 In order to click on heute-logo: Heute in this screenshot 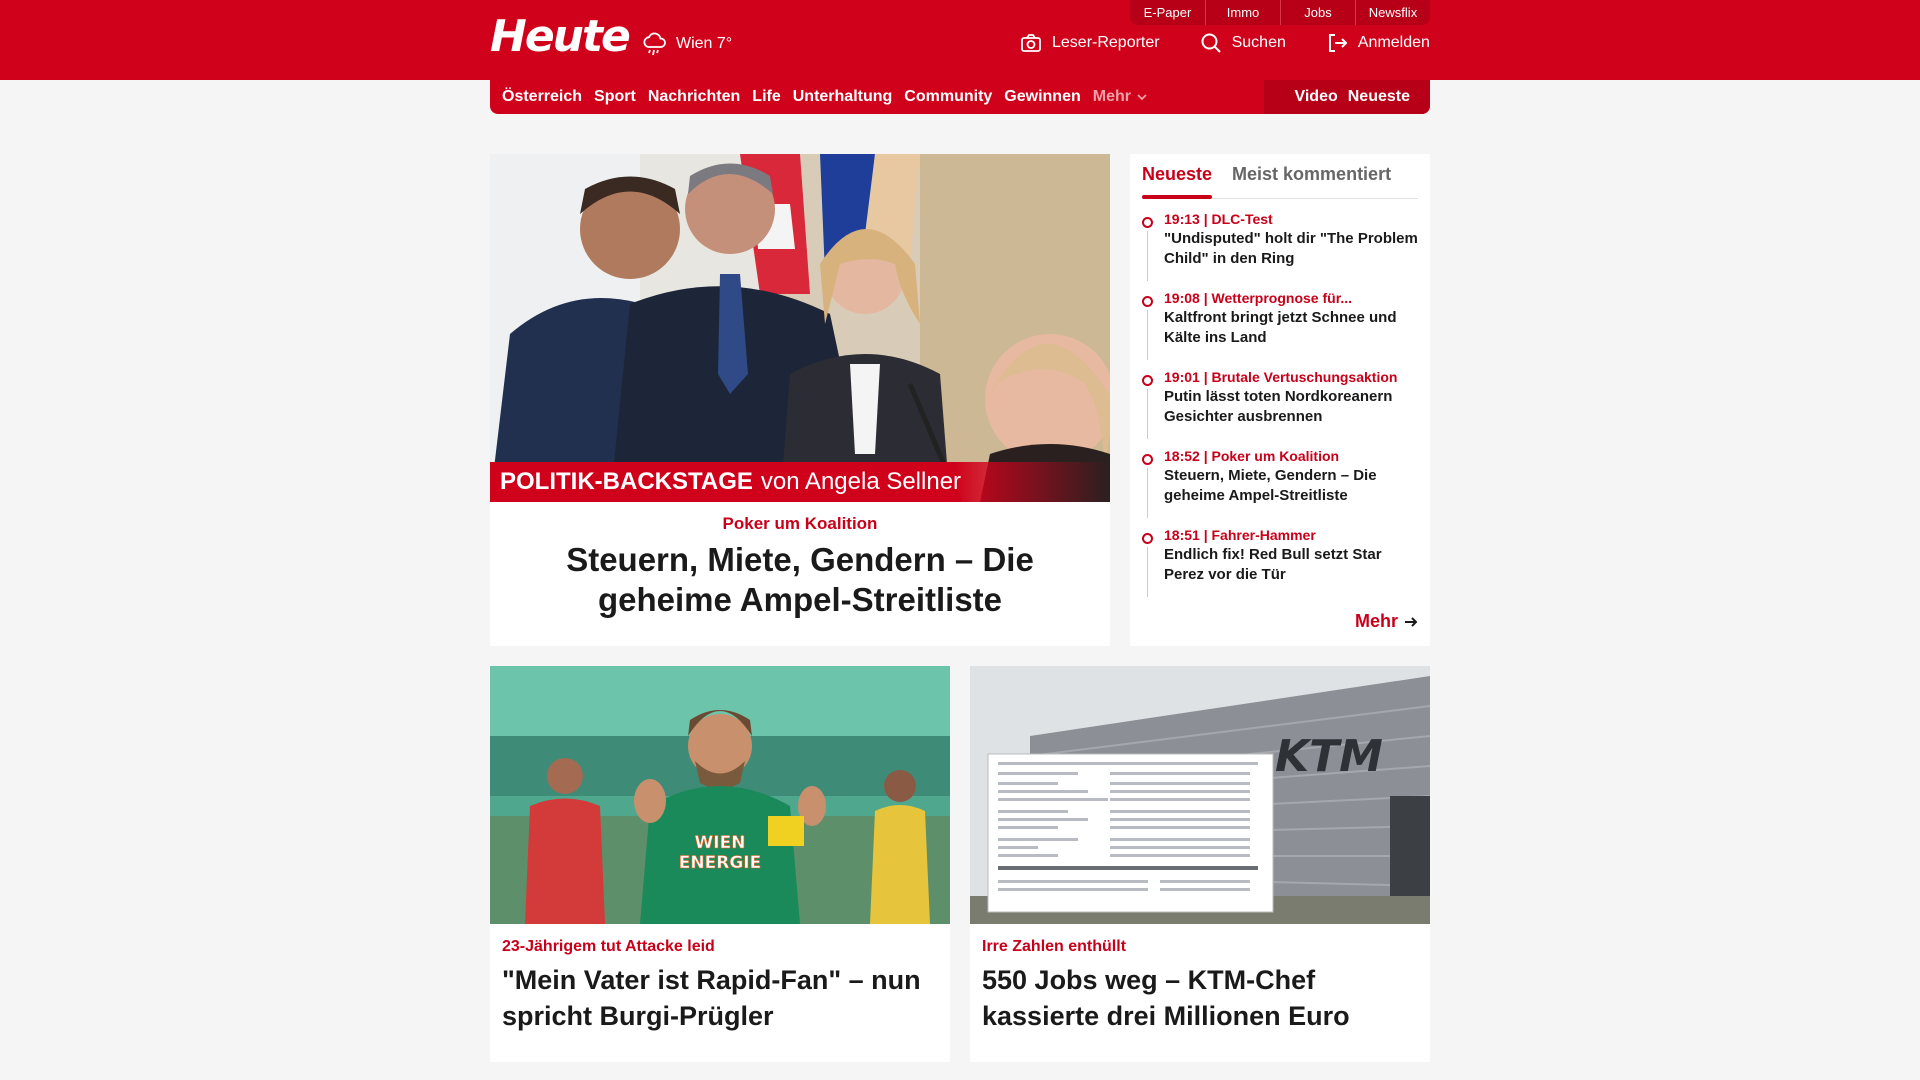, I will do `click(560, 37)`.